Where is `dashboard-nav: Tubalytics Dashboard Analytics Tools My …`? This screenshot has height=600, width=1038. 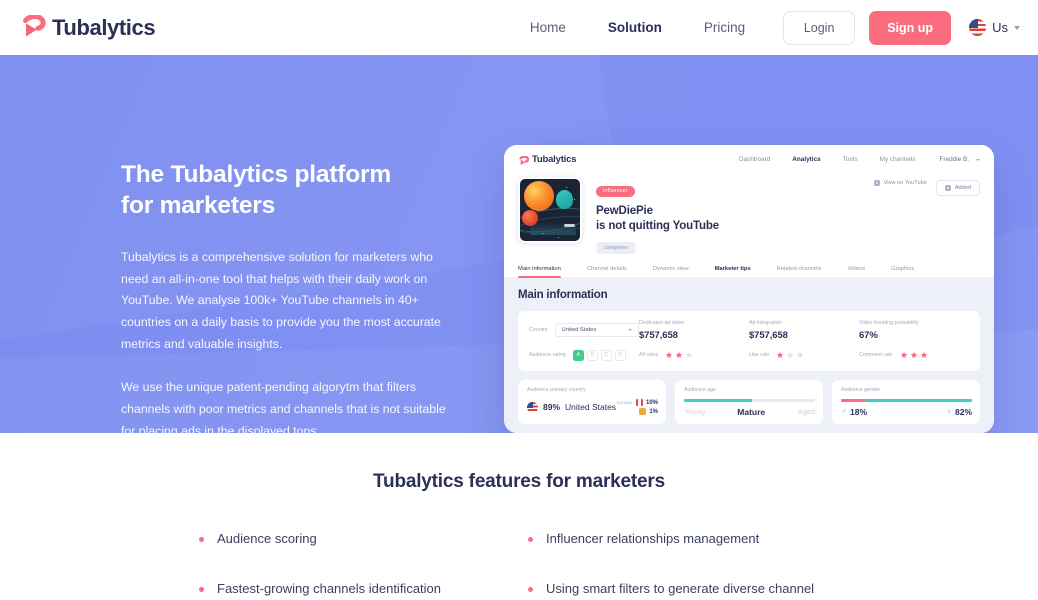
dashboard-nav: Tubalytics Dashboard Analytics Tools My … is located at coordinates (749, 160).